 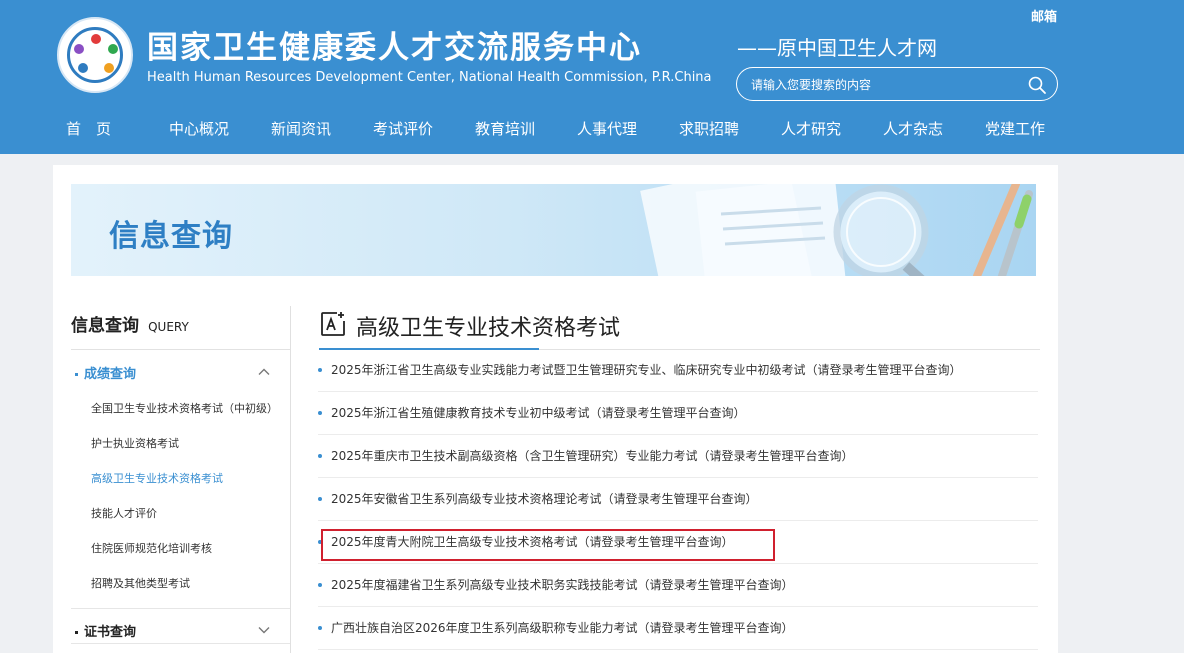 I want to click on nav-personnel: 人事代理, so click(x=607, y=128).